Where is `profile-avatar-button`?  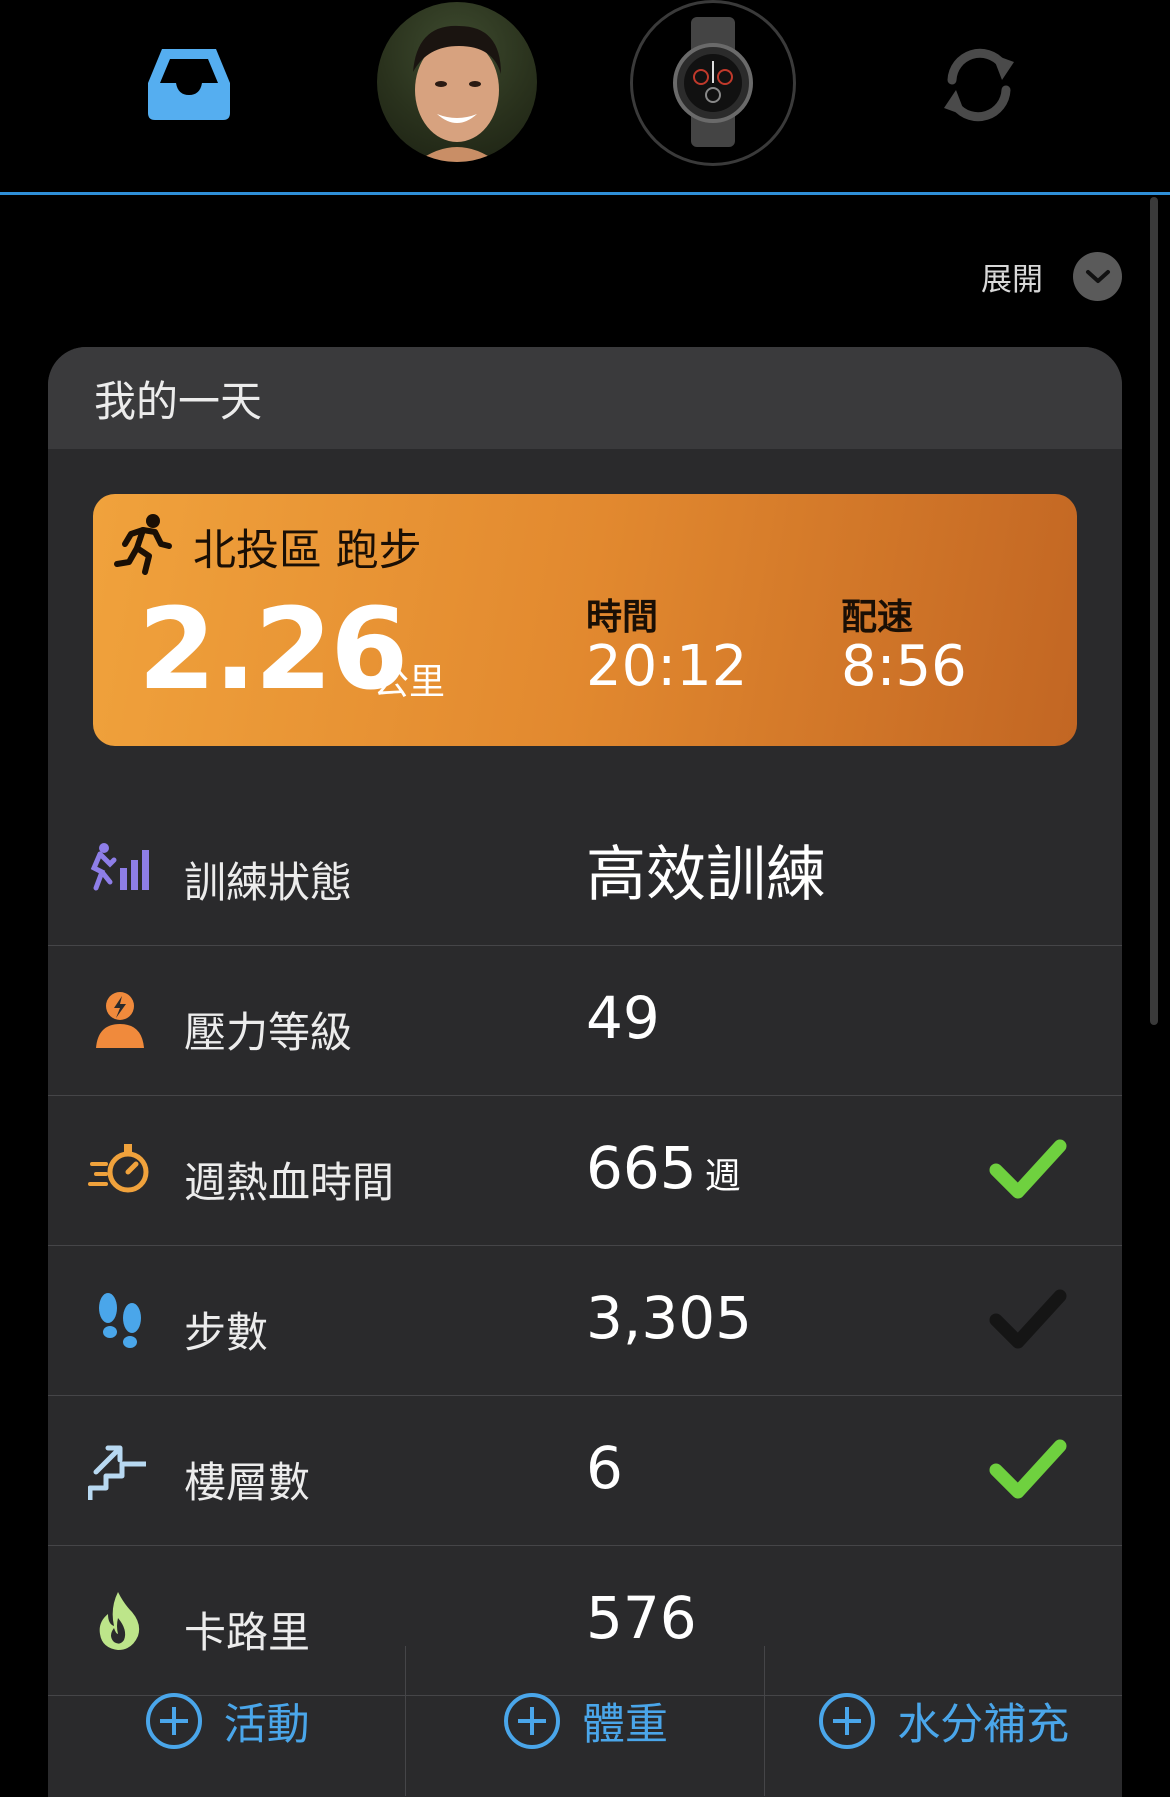
profile-avatar-button is located at coordinates (457, 82).